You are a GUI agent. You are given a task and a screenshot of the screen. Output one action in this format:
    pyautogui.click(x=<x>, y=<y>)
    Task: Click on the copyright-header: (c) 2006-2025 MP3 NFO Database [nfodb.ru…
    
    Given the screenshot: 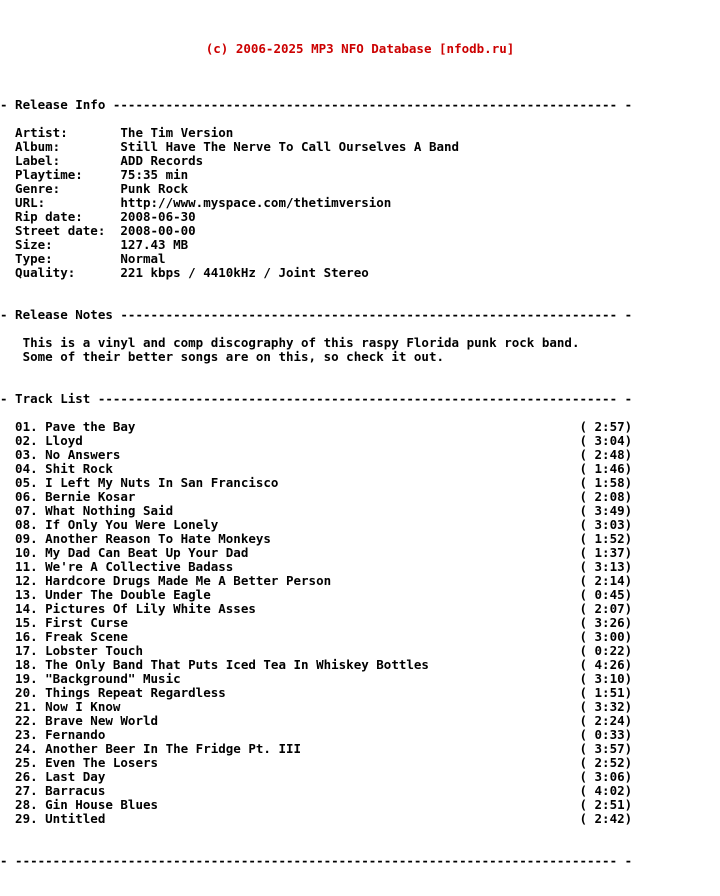 What is the action you would take?
    pyautogui.click(x=360, y=48)
    